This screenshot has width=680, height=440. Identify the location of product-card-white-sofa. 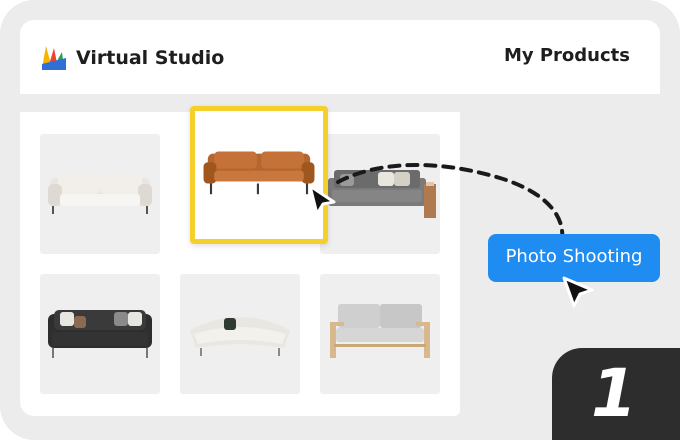
(100, 194).